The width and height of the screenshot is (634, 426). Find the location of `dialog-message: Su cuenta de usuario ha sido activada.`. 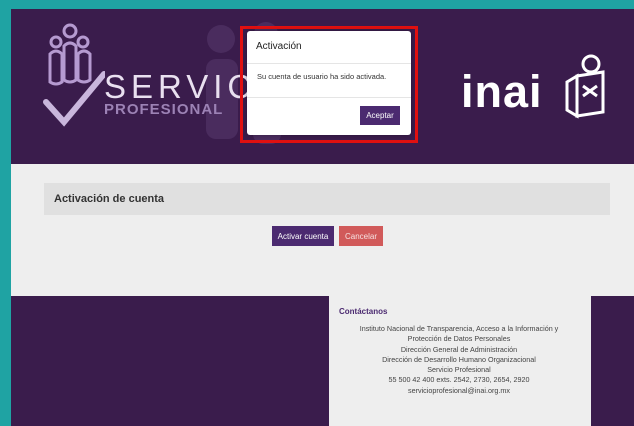

dialog-message: Su cuenta de usuario ha sido activada. is located at coordinates (322, 76).